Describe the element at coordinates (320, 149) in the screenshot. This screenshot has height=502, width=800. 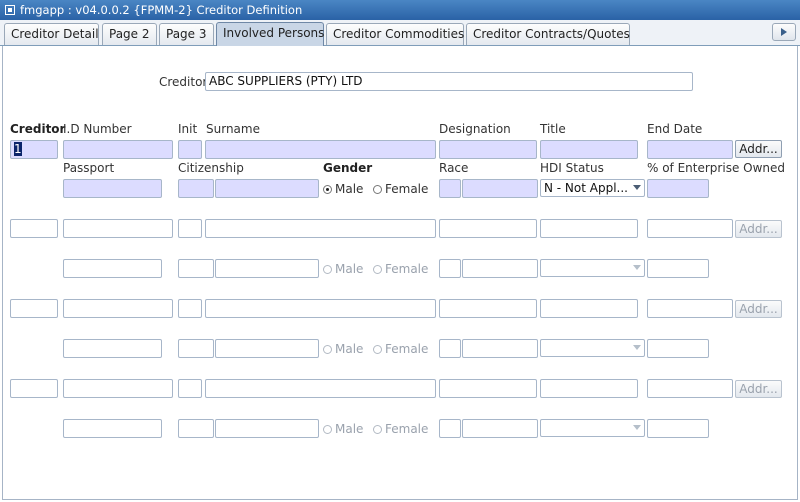
I see `row1-surname-field` at that location.